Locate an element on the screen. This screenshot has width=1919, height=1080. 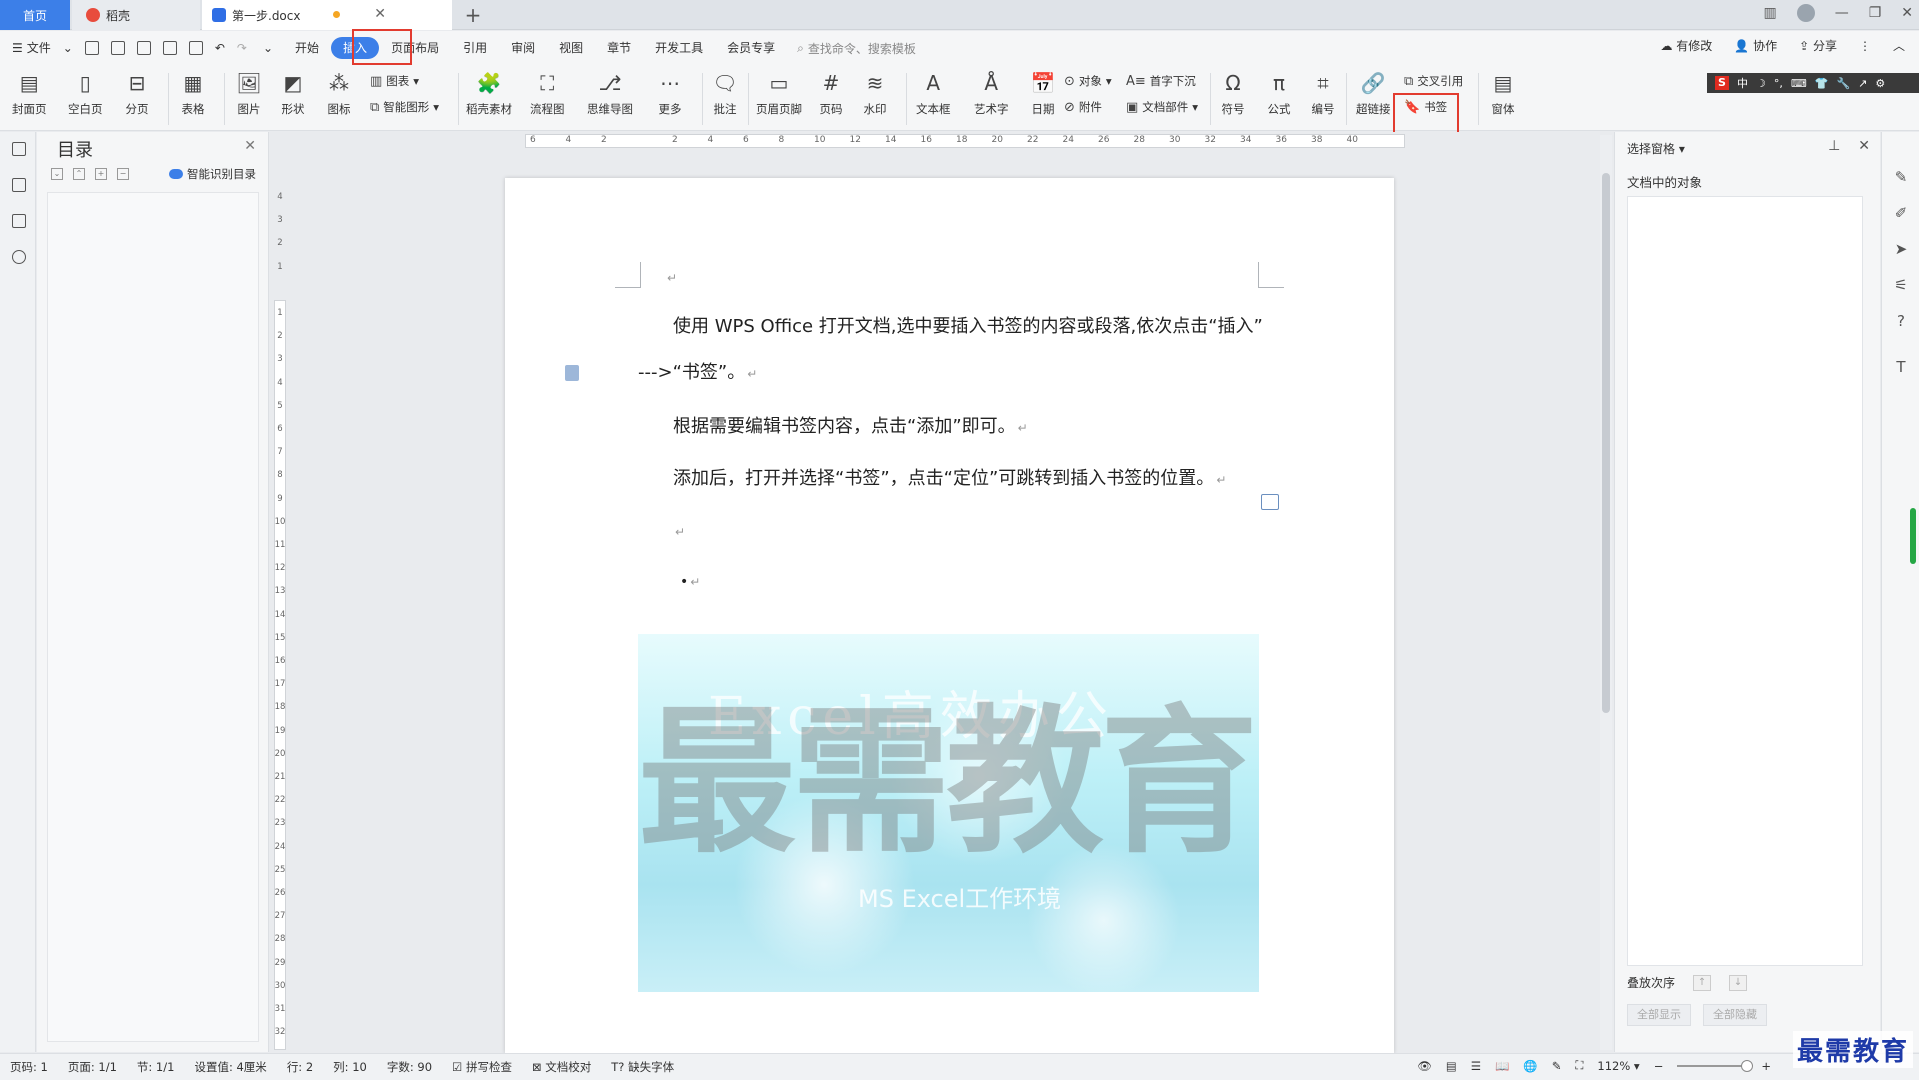
new-tab-button: + is located at coordinates (473, 15).